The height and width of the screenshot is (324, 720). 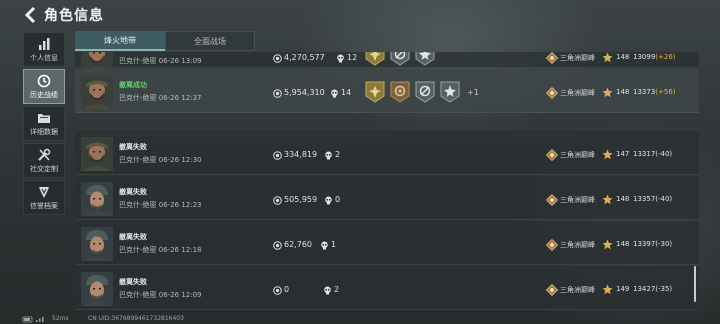 I want to click on bar-chart-icon, so click(x=44, y=43).